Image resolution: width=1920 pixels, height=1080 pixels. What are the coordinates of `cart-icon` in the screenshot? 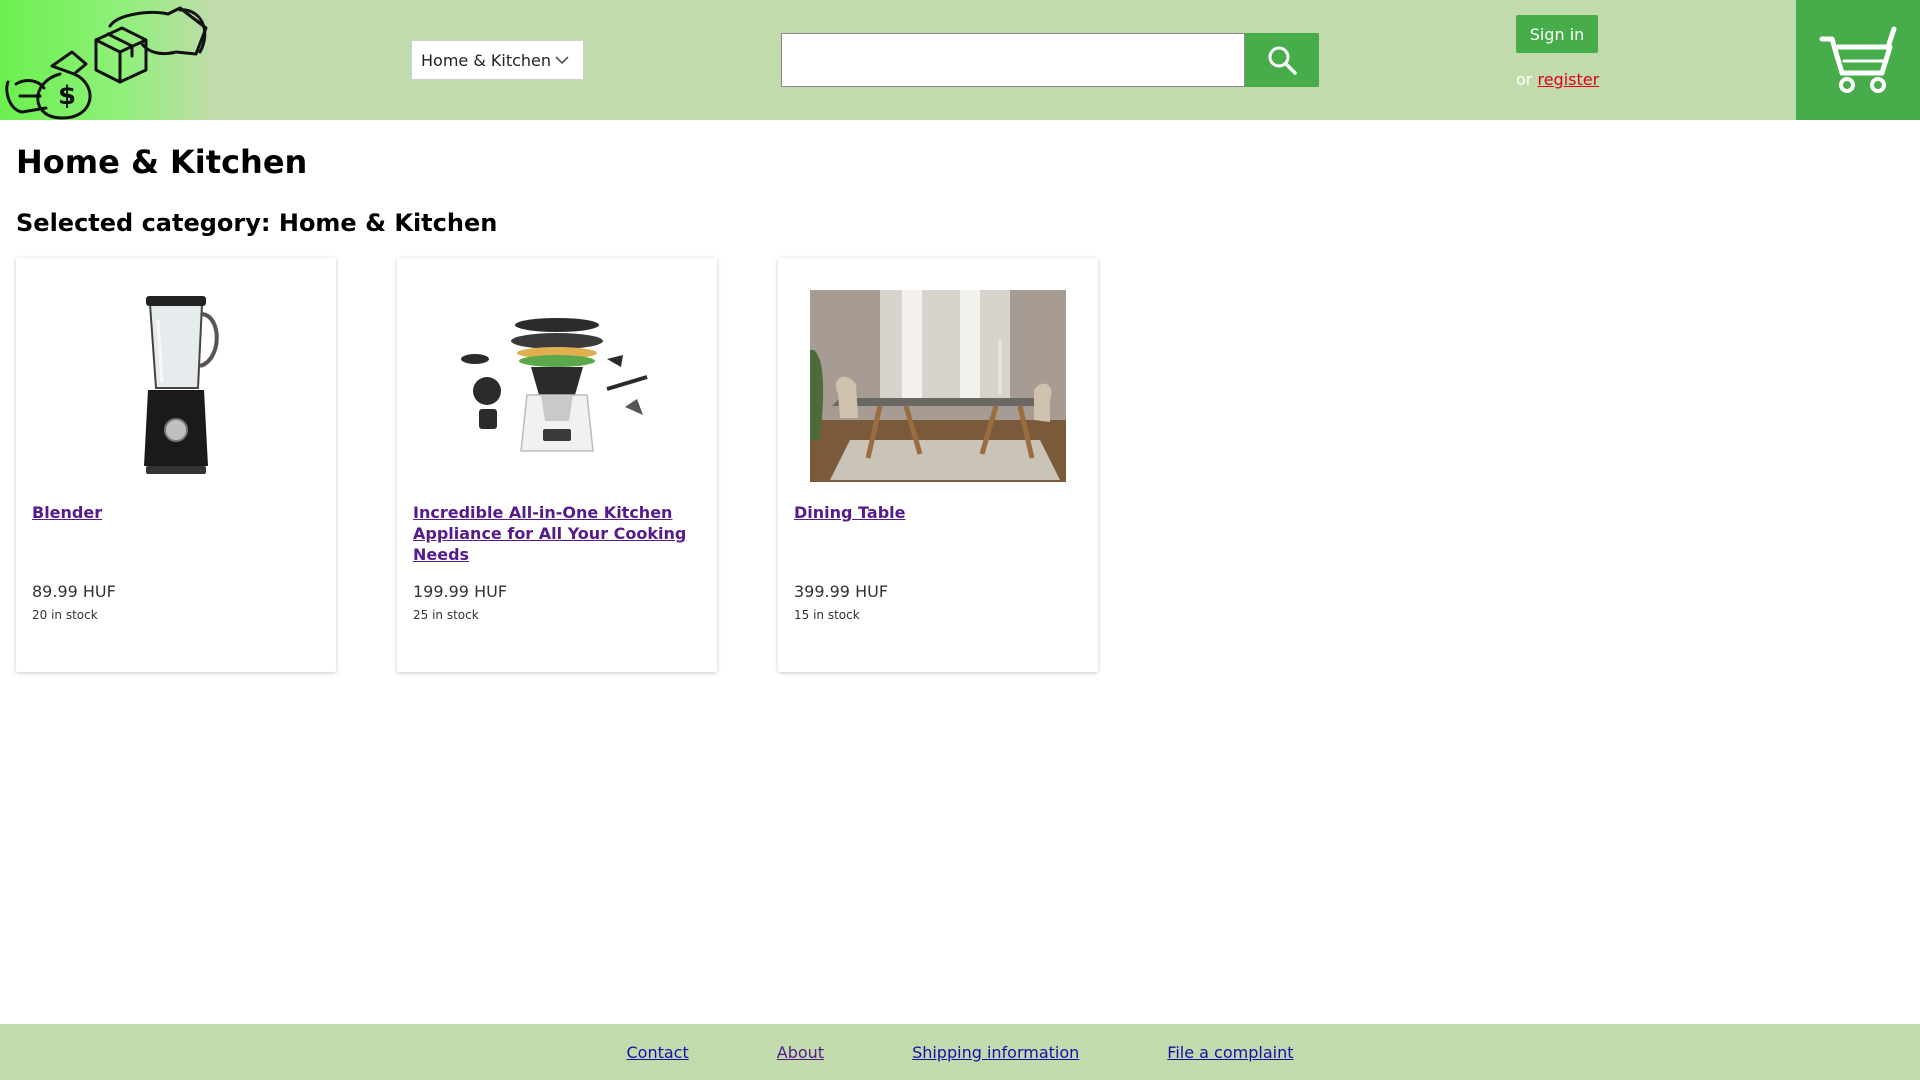 It's located at (1858, 59).